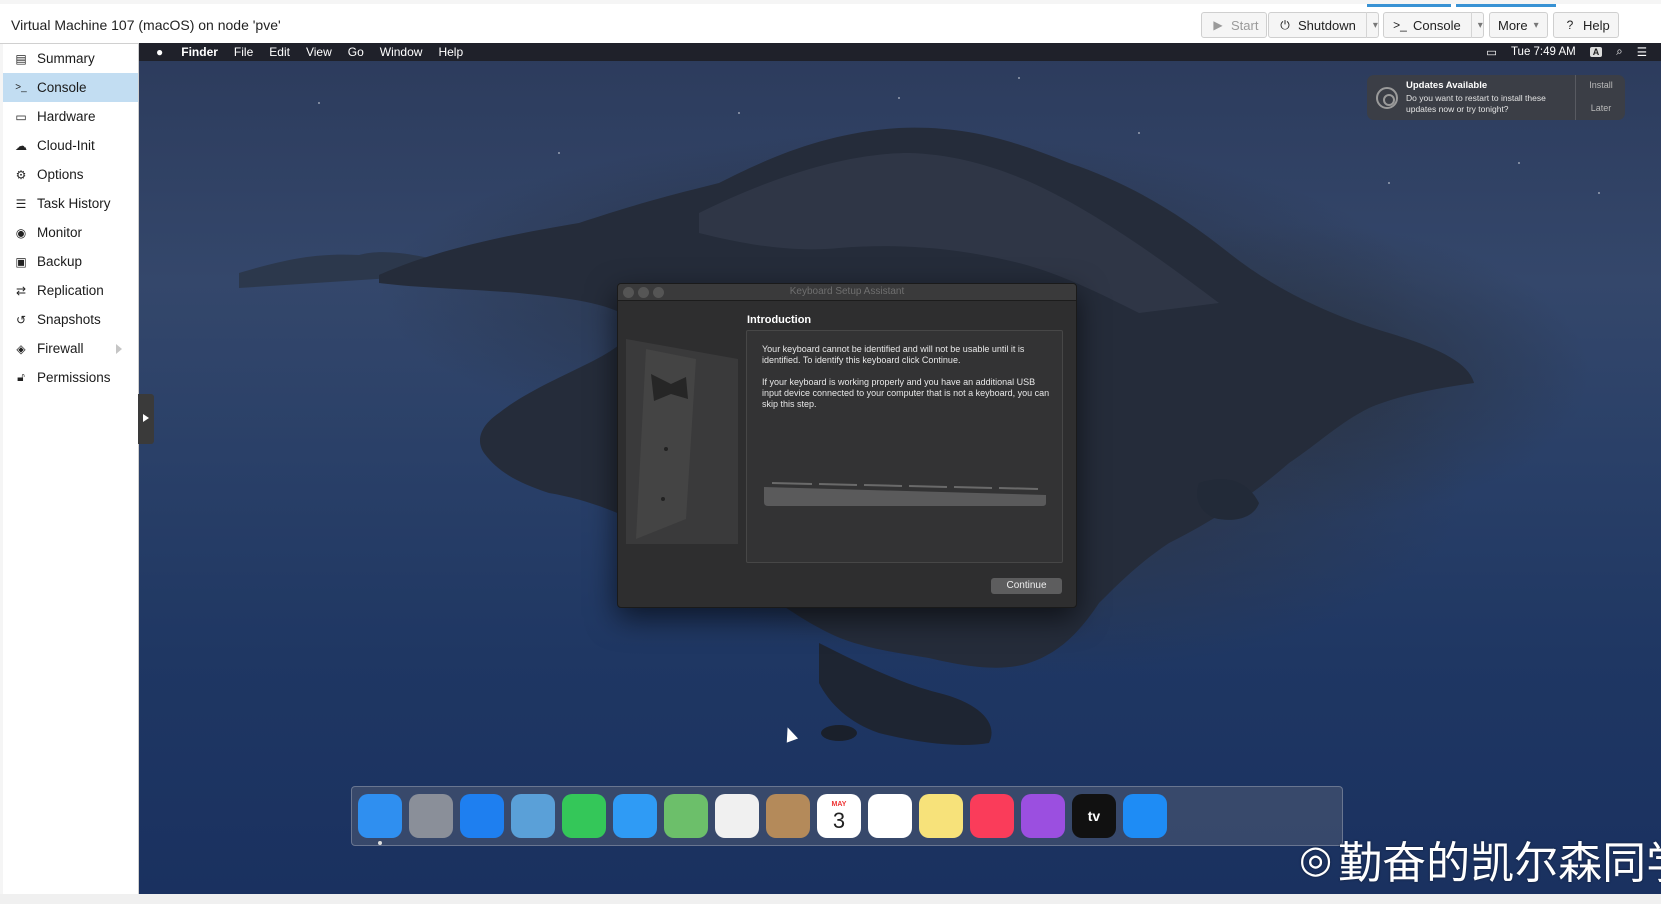  Describe the element at coordinates (1327, 25) in the screenshot. I see `shutdown-button-label: Shutdown` at that location.